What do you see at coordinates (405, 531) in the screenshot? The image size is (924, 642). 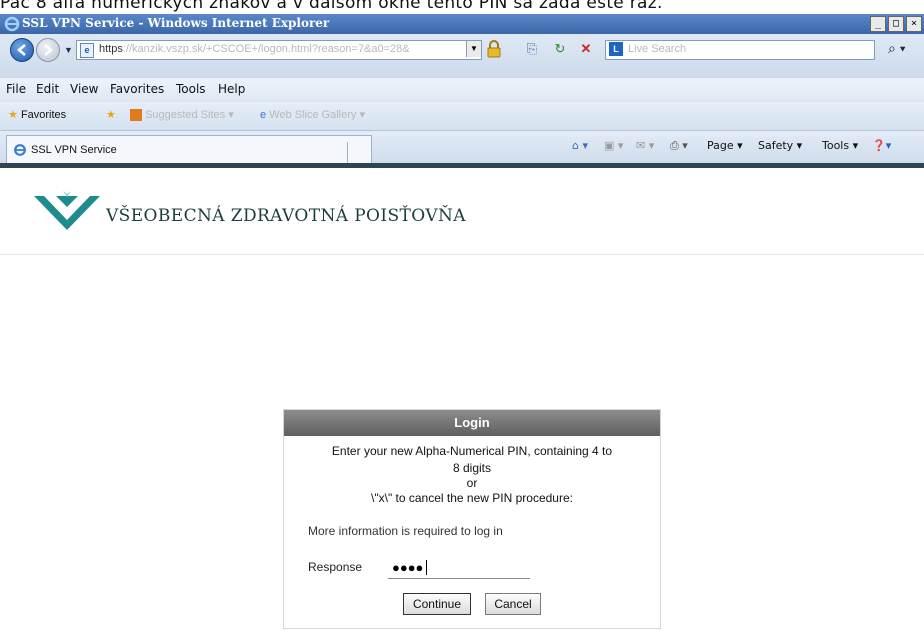 I see `info-message: More information is required to log in` at bounding box center [405, 531].